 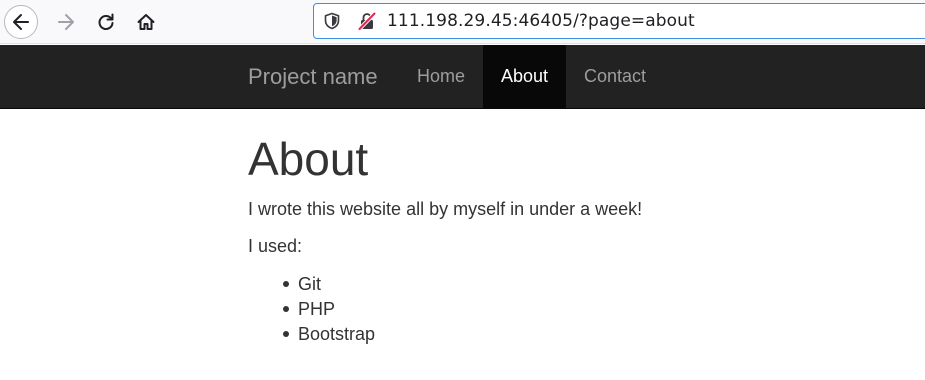 I want to click on browser-toolbar: 111.198.29.45:46405/?page=about, so click(x=462, y=22).